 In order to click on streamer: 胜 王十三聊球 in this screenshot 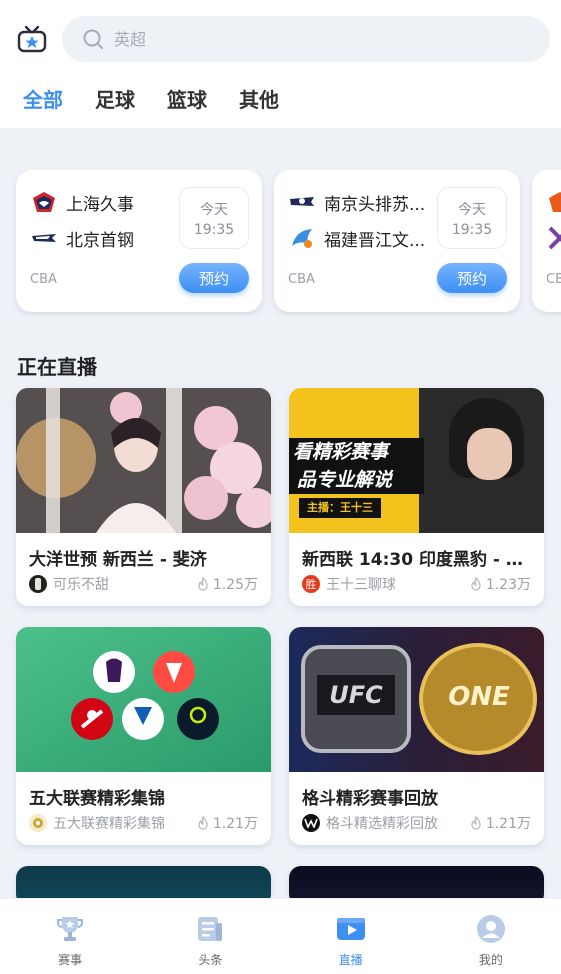, I will do `click(349, 584)`.